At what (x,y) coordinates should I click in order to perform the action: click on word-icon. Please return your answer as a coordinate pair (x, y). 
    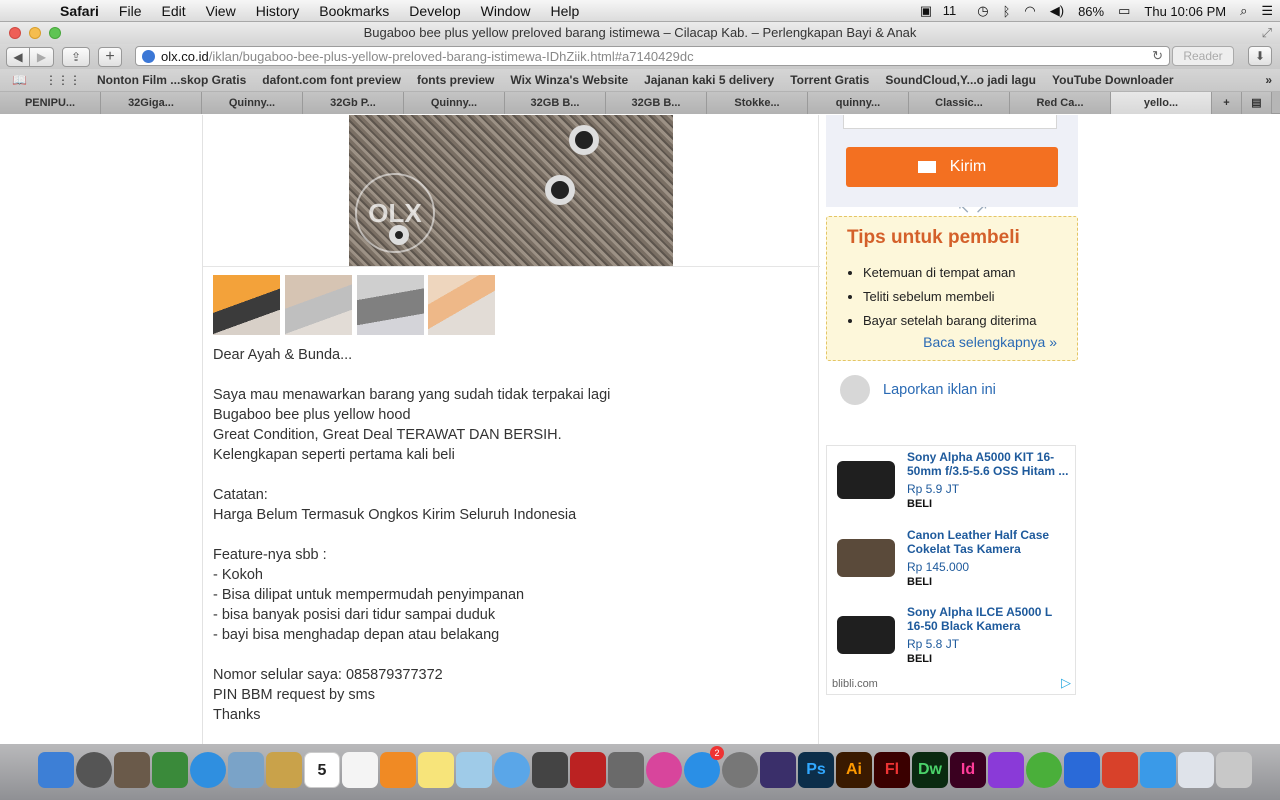
    Looking at the image, I should click on (1082, 770).